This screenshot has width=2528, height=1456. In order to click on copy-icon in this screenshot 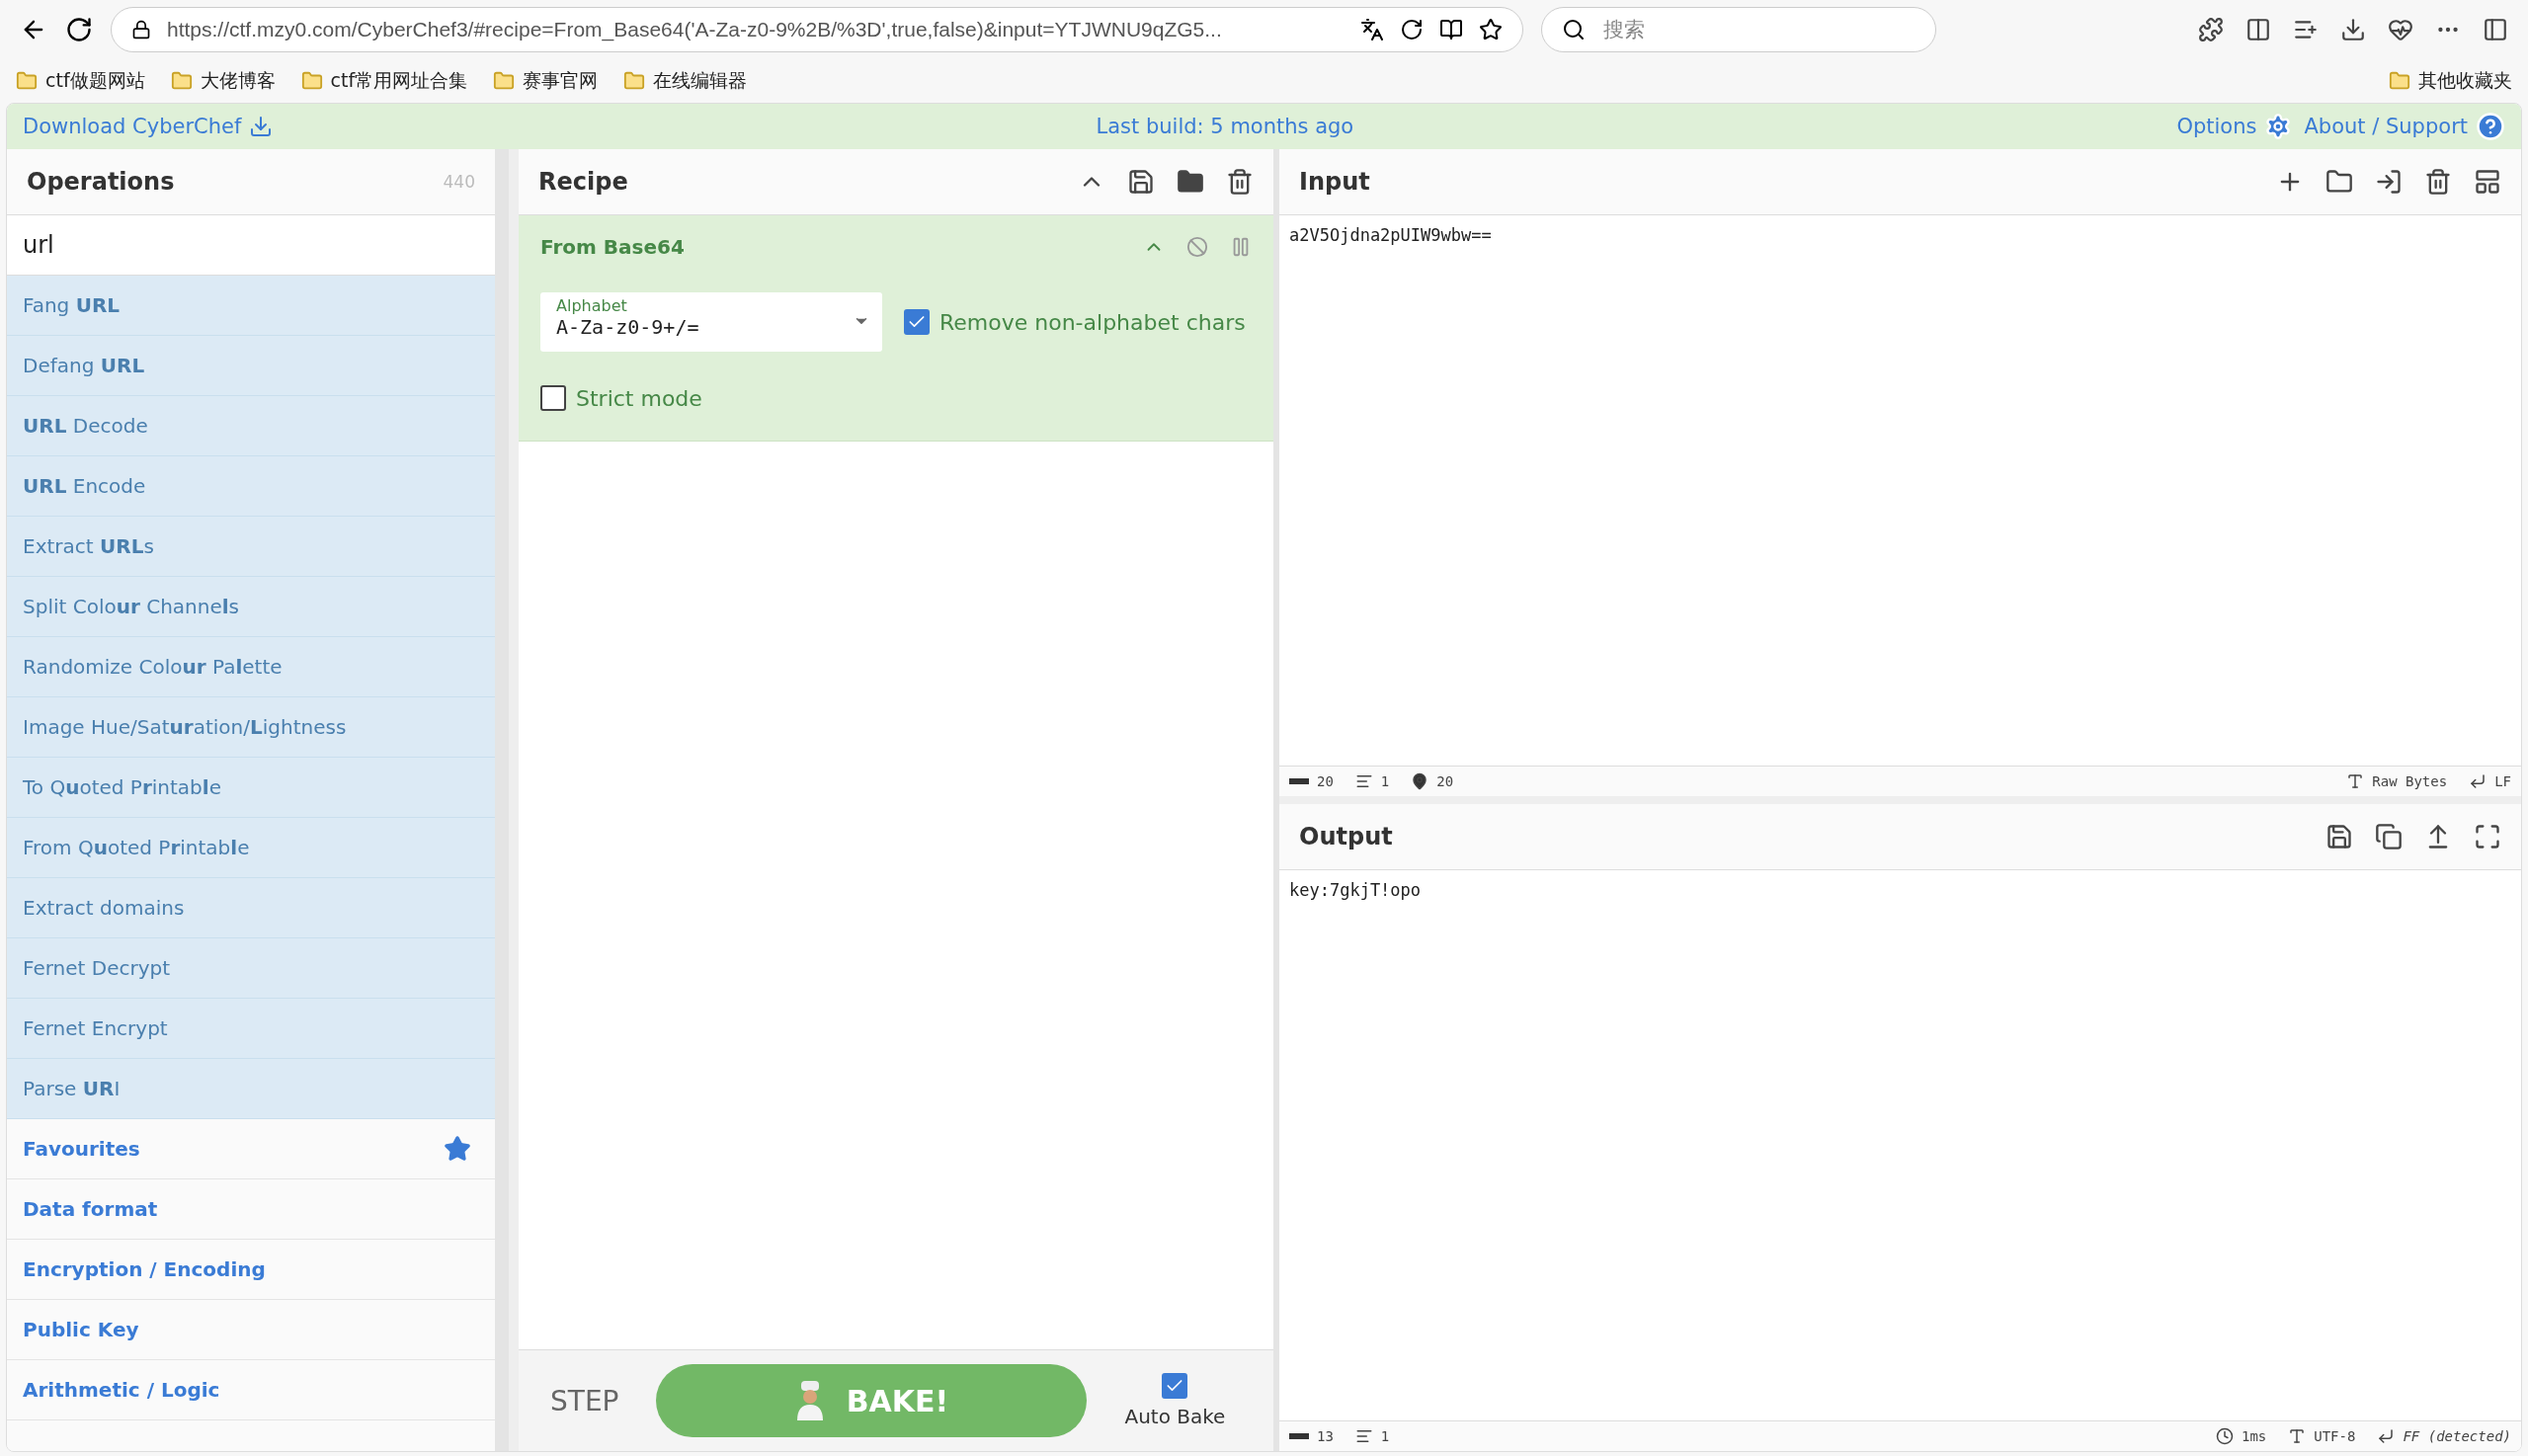, I will do `click(2389, 836)`.